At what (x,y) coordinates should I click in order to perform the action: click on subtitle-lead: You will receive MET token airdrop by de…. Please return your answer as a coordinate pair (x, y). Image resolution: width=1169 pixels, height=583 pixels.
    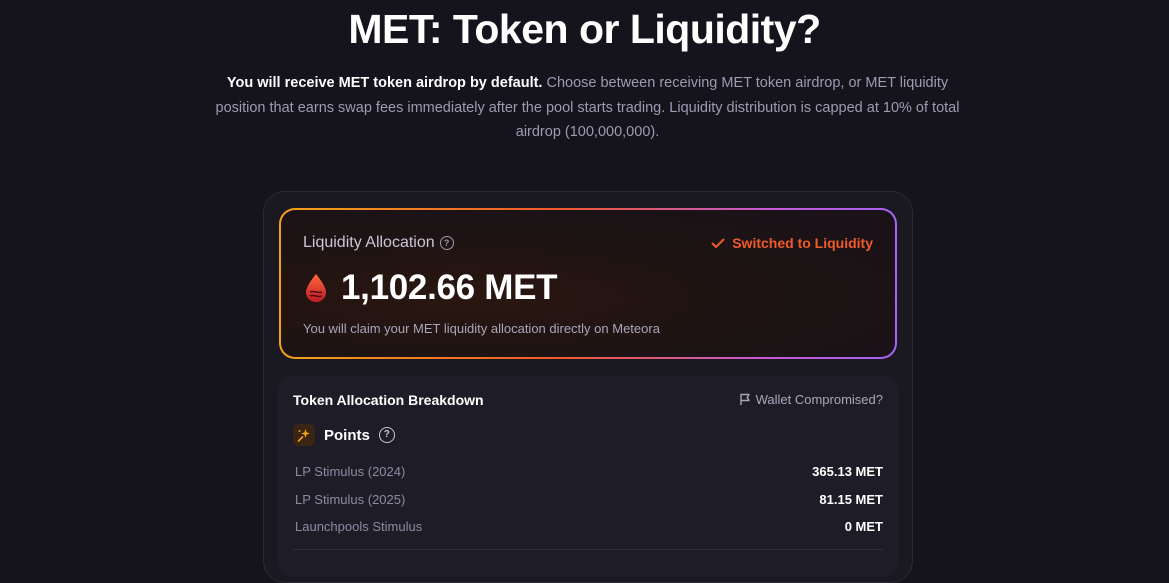
    Looking at the image, I should click on (384, 83).